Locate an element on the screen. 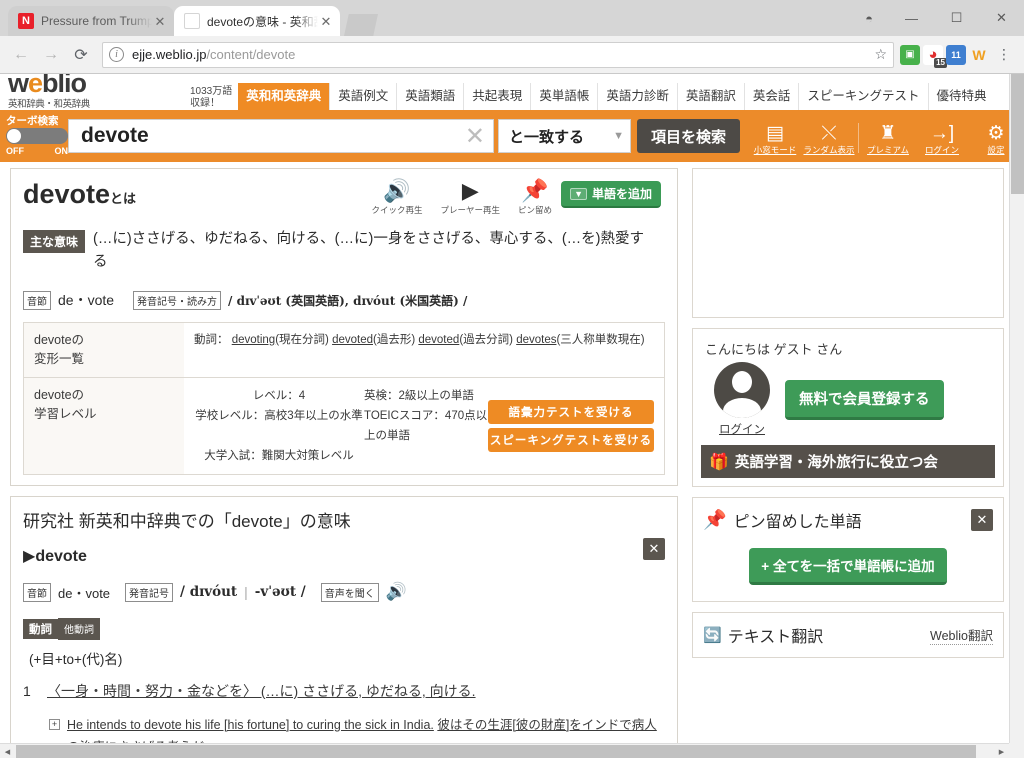 Image resolution: width=1024 pixels, height=758 pixels. medal-icon: ♜ is located at coordinates (888, 133).